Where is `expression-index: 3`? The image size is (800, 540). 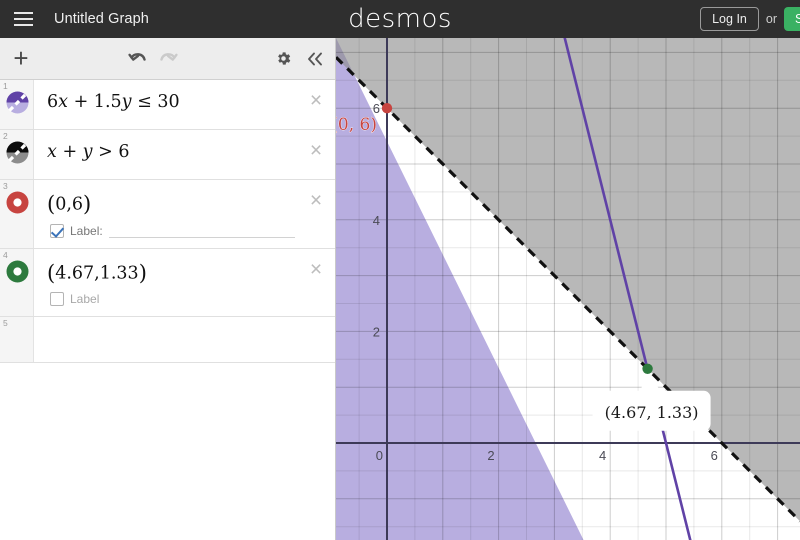
expression-index: 3 is located at coordinates (5, 186).